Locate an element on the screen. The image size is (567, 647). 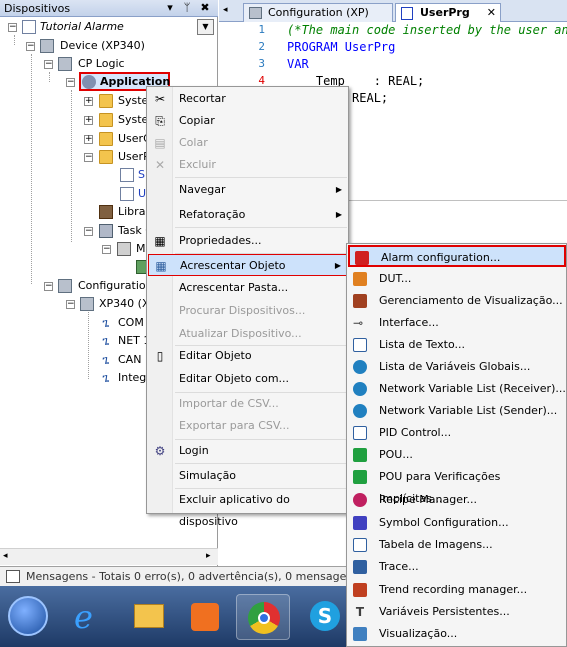
tree-item-label: COM is located at coordinates (131, 322).